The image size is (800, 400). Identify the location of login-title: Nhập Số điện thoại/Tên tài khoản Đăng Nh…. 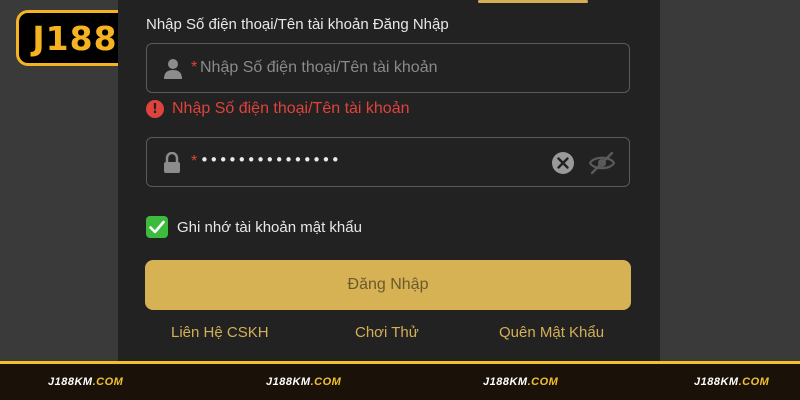
(297, 24).